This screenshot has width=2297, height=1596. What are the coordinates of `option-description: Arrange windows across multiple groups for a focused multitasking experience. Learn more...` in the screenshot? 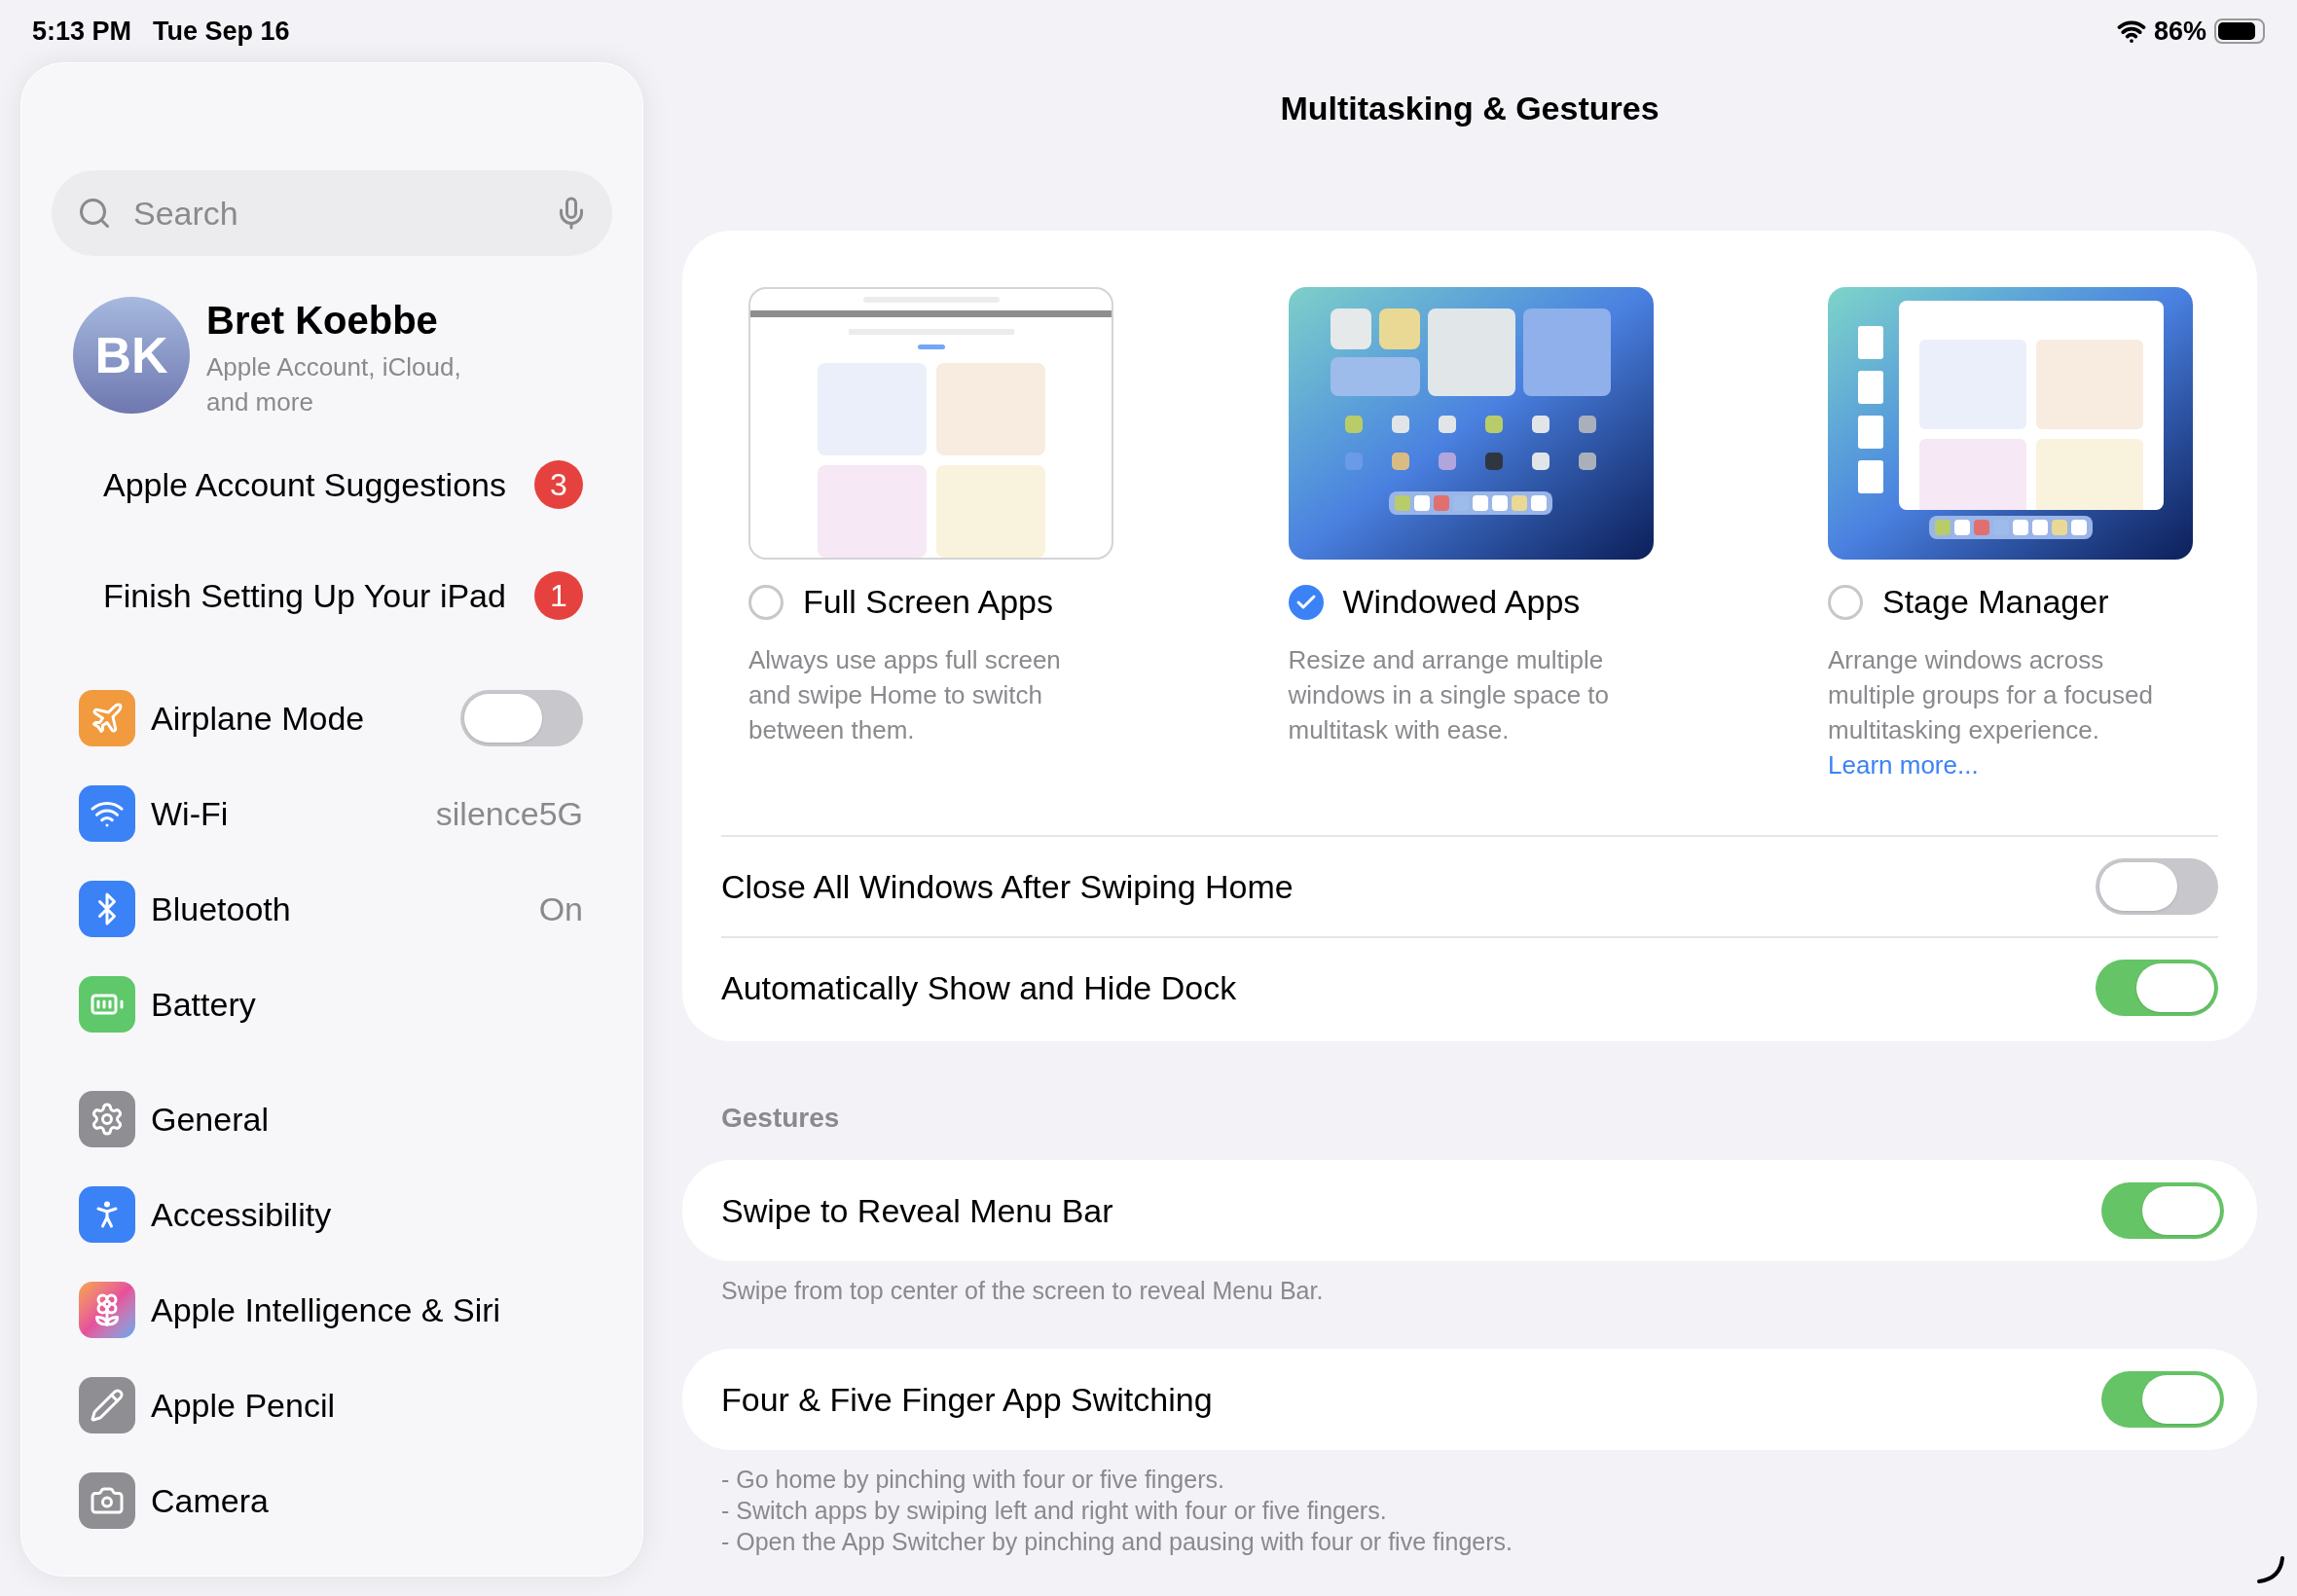 It's located at (1991, 713).